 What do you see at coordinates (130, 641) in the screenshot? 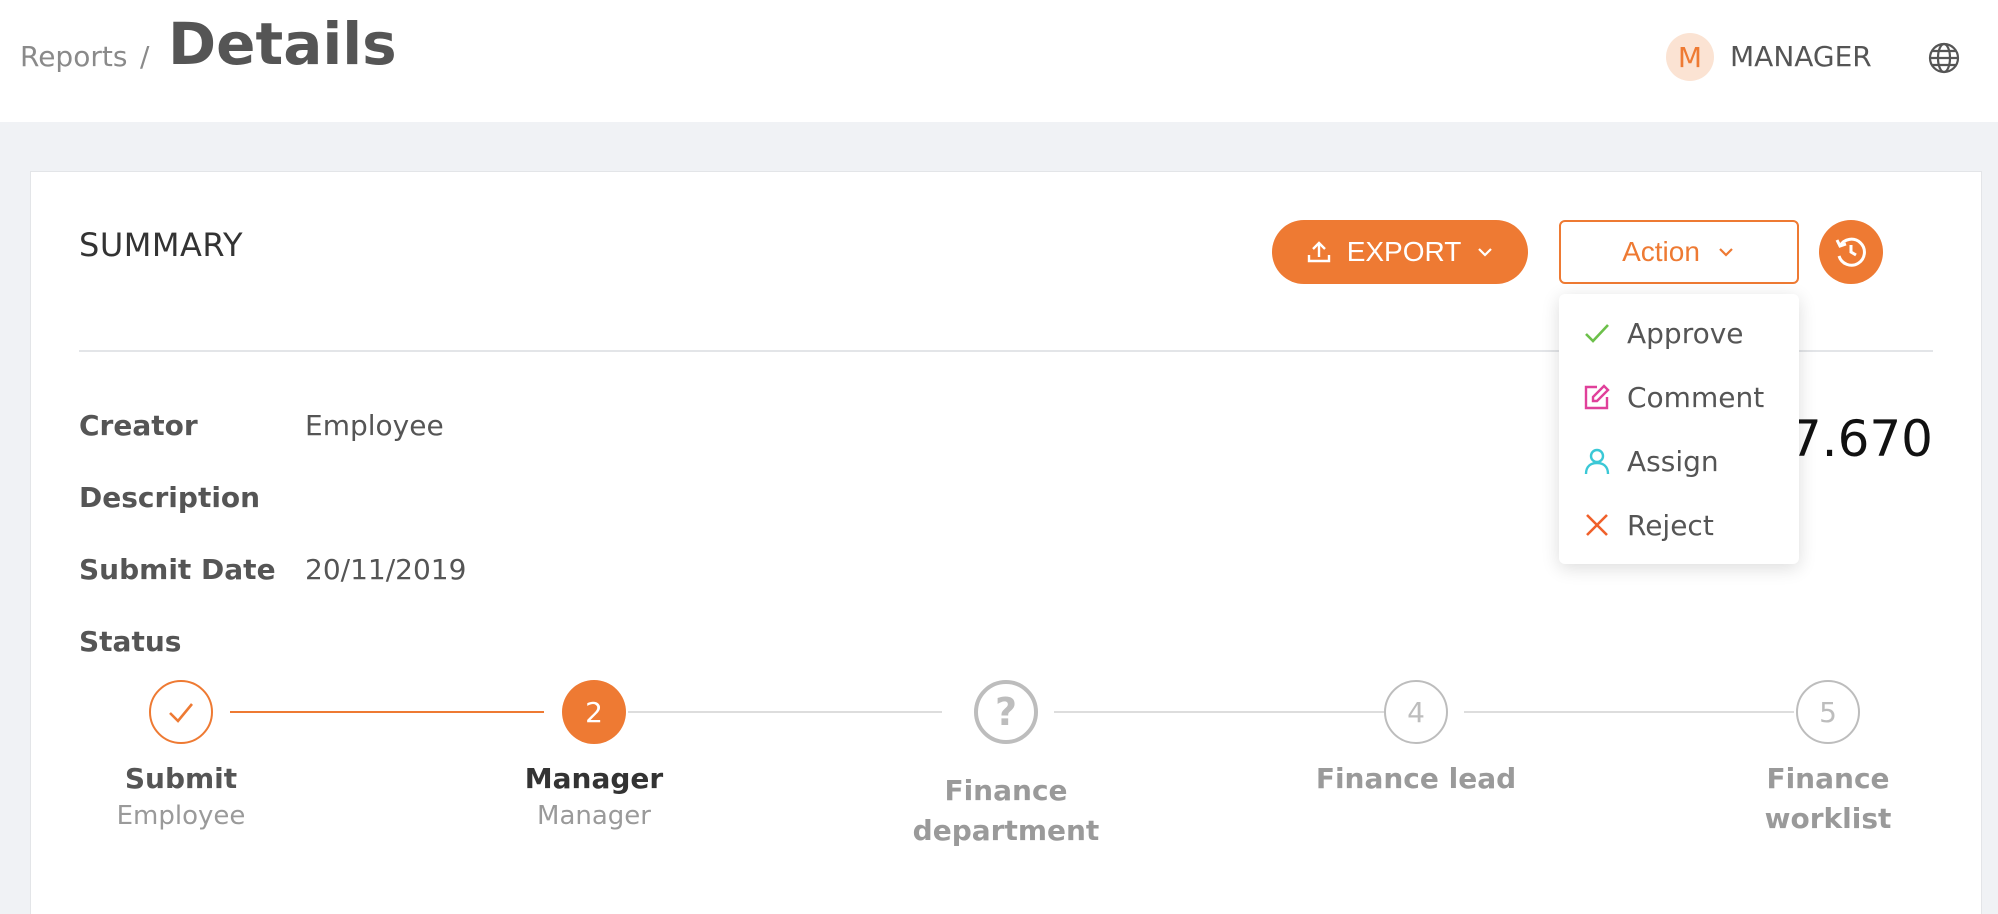
I see `status-label: Status` at bounding box center [130, 641].